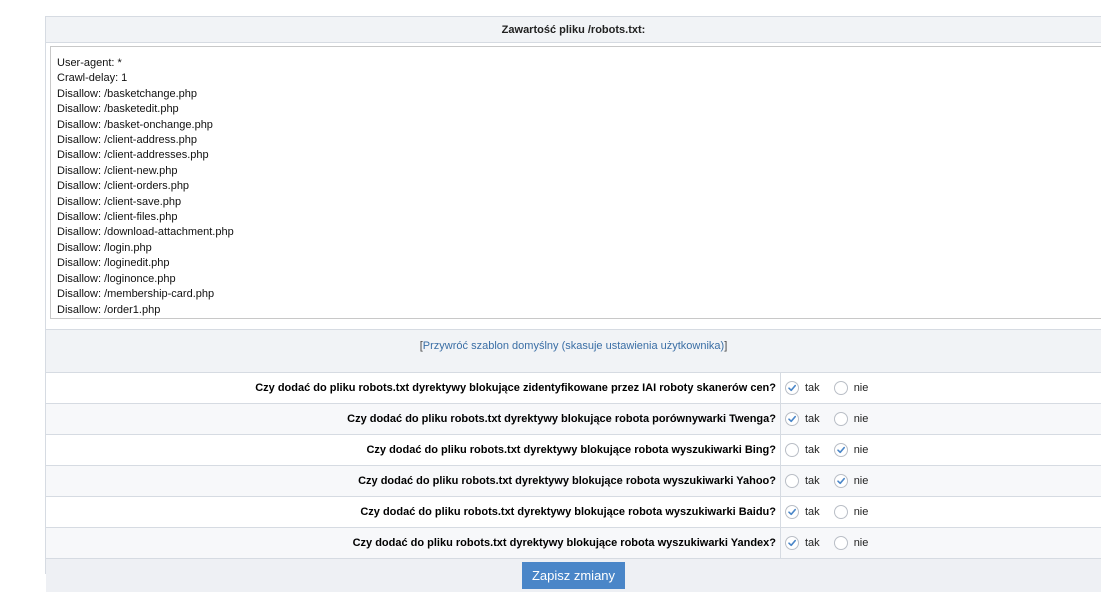 This screenshot has width=1101, height=592. I want to click on editor-line: Disallow: /client-addresses.php, so click(133, 155).